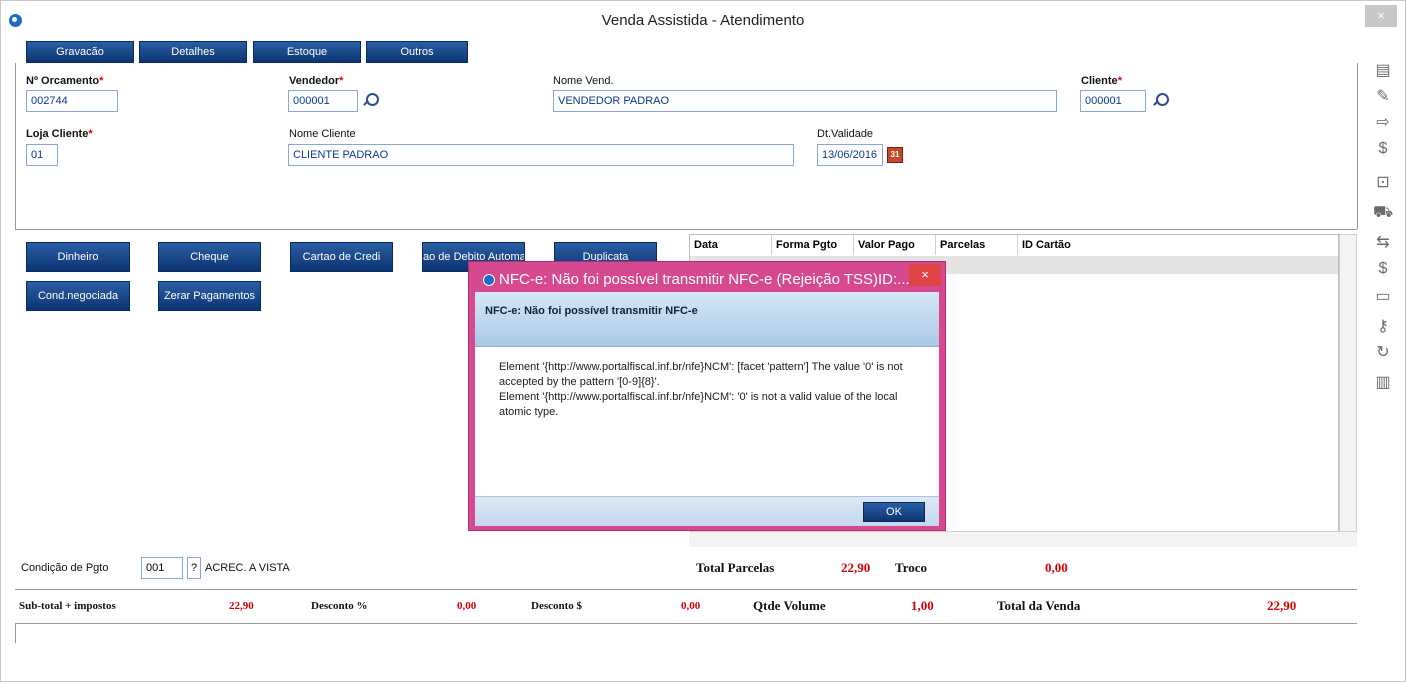  Describe the element at coordinates (894, 512) in the screenshot. I see `ok-button: OK` at that location.